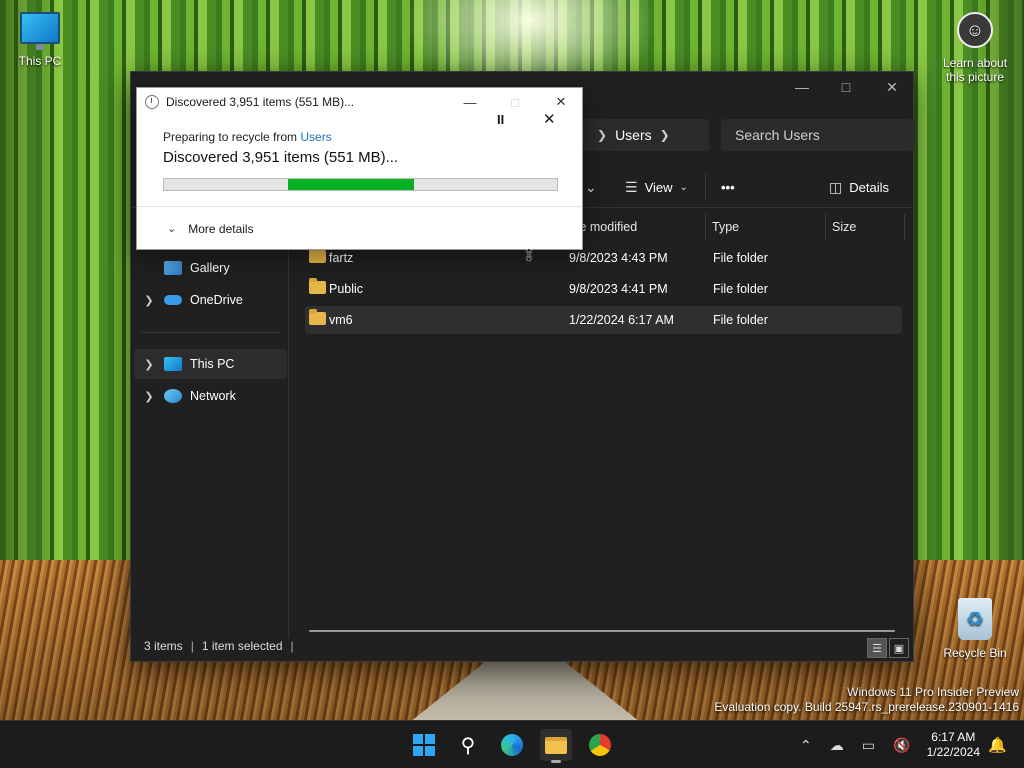 The image size is (1024, 768). I want to click on edge-icon, so click(512, 745).